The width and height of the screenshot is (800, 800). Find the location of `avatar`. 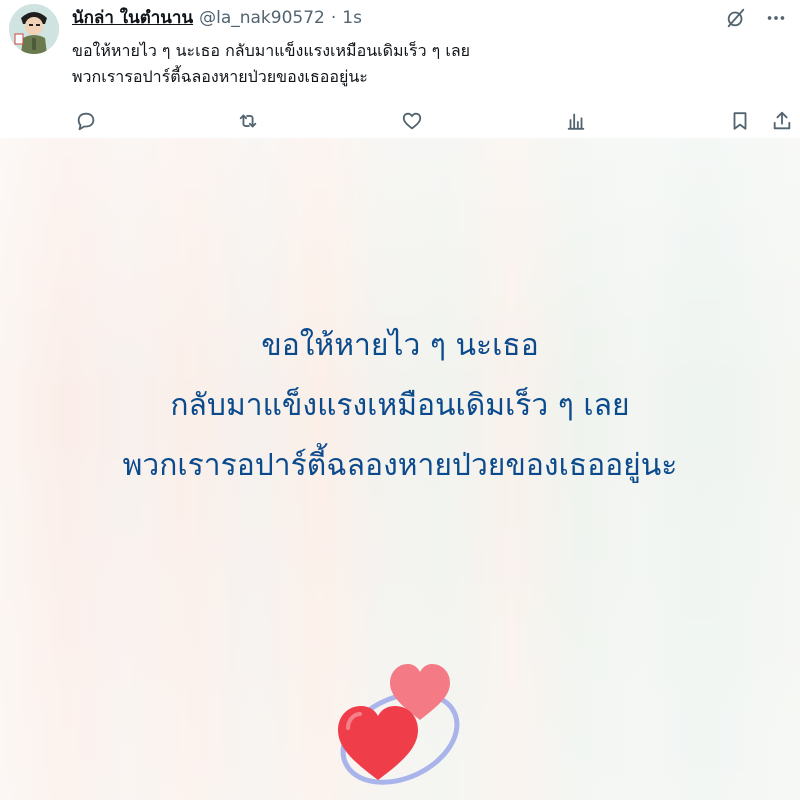

avatar is located at coordinates (34, 29).